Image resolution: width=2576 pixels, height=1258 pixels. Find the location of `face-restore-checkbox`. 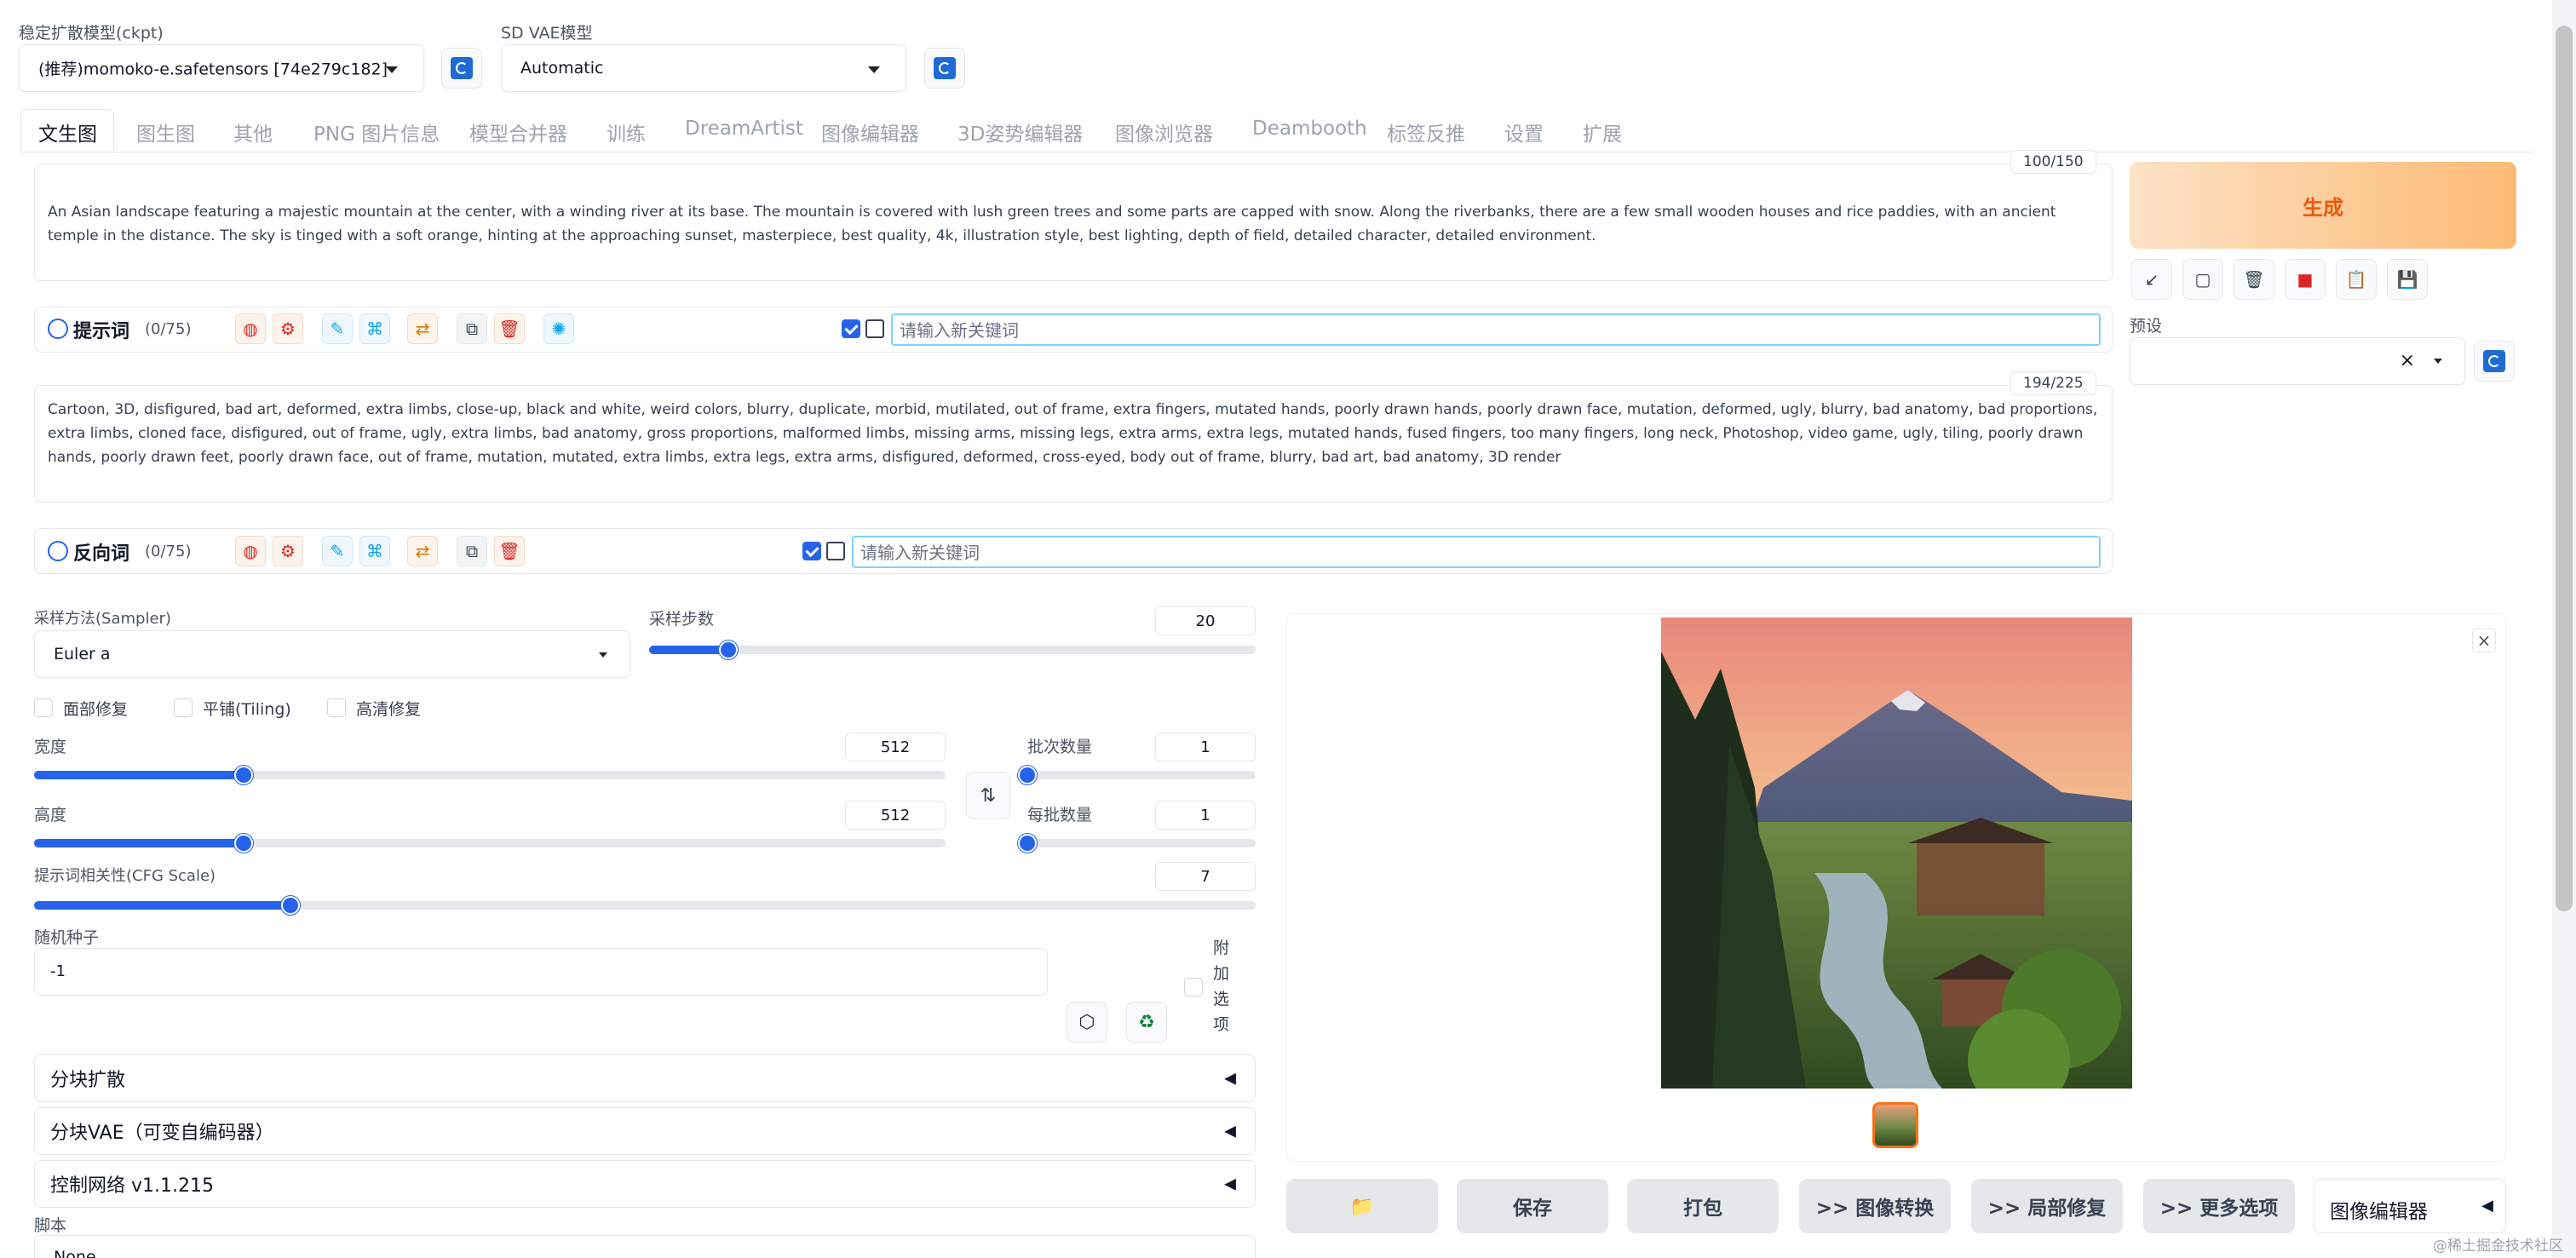

face-restore-checkbox is located at coordinates (43, 707).